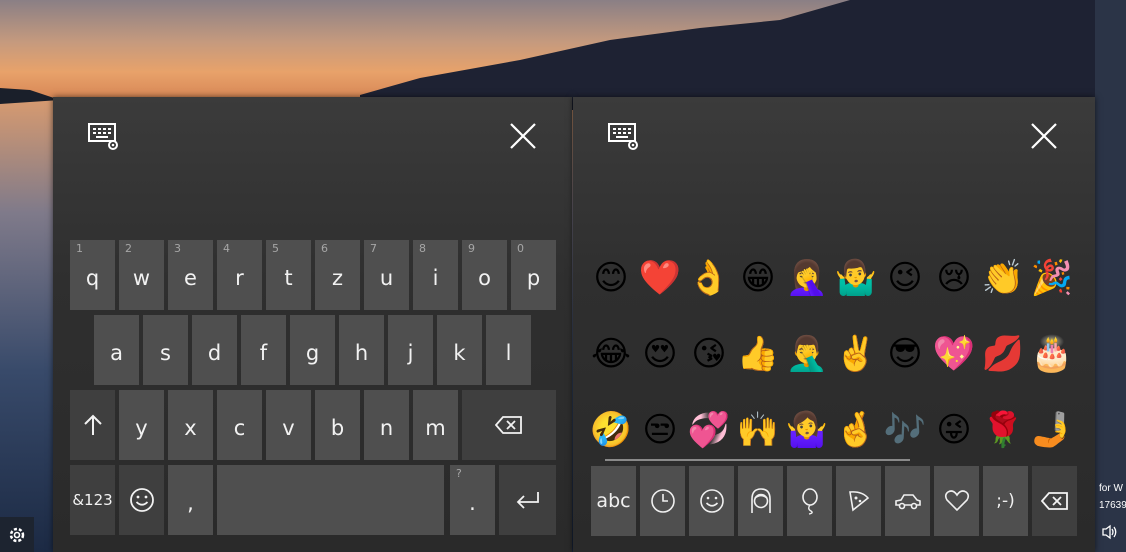  What do you see at coordinates (190, 500) in the screenshot?
I see `comma-key: ,` at bounding box center [190, 500].